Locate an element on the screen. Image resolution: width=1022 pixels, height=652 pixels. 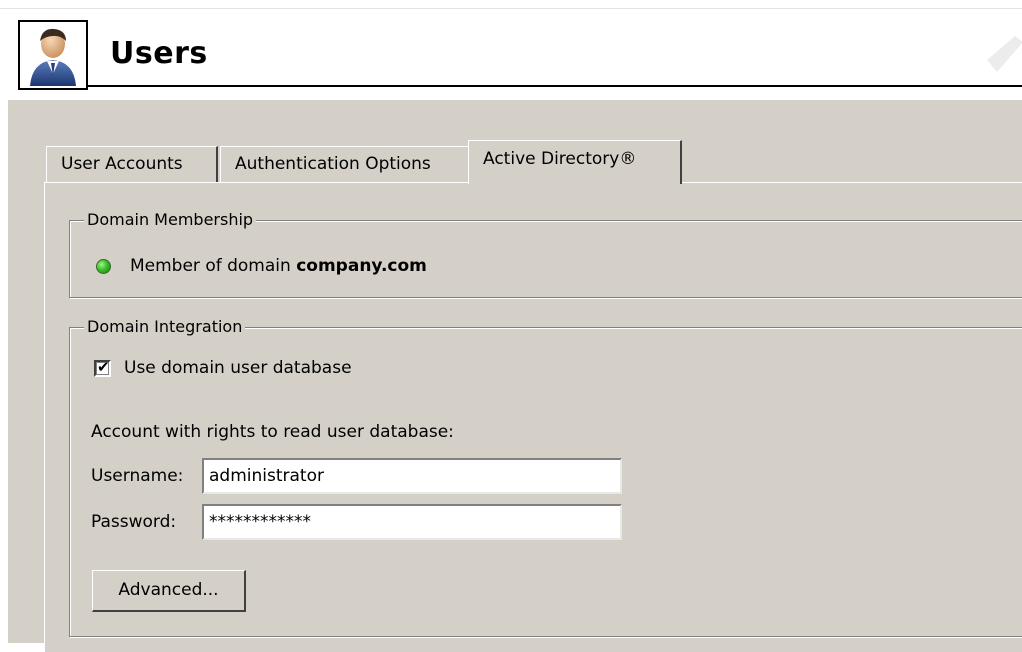
domain-integration-legend: Domain Integration is located at coordinates (165, 326).